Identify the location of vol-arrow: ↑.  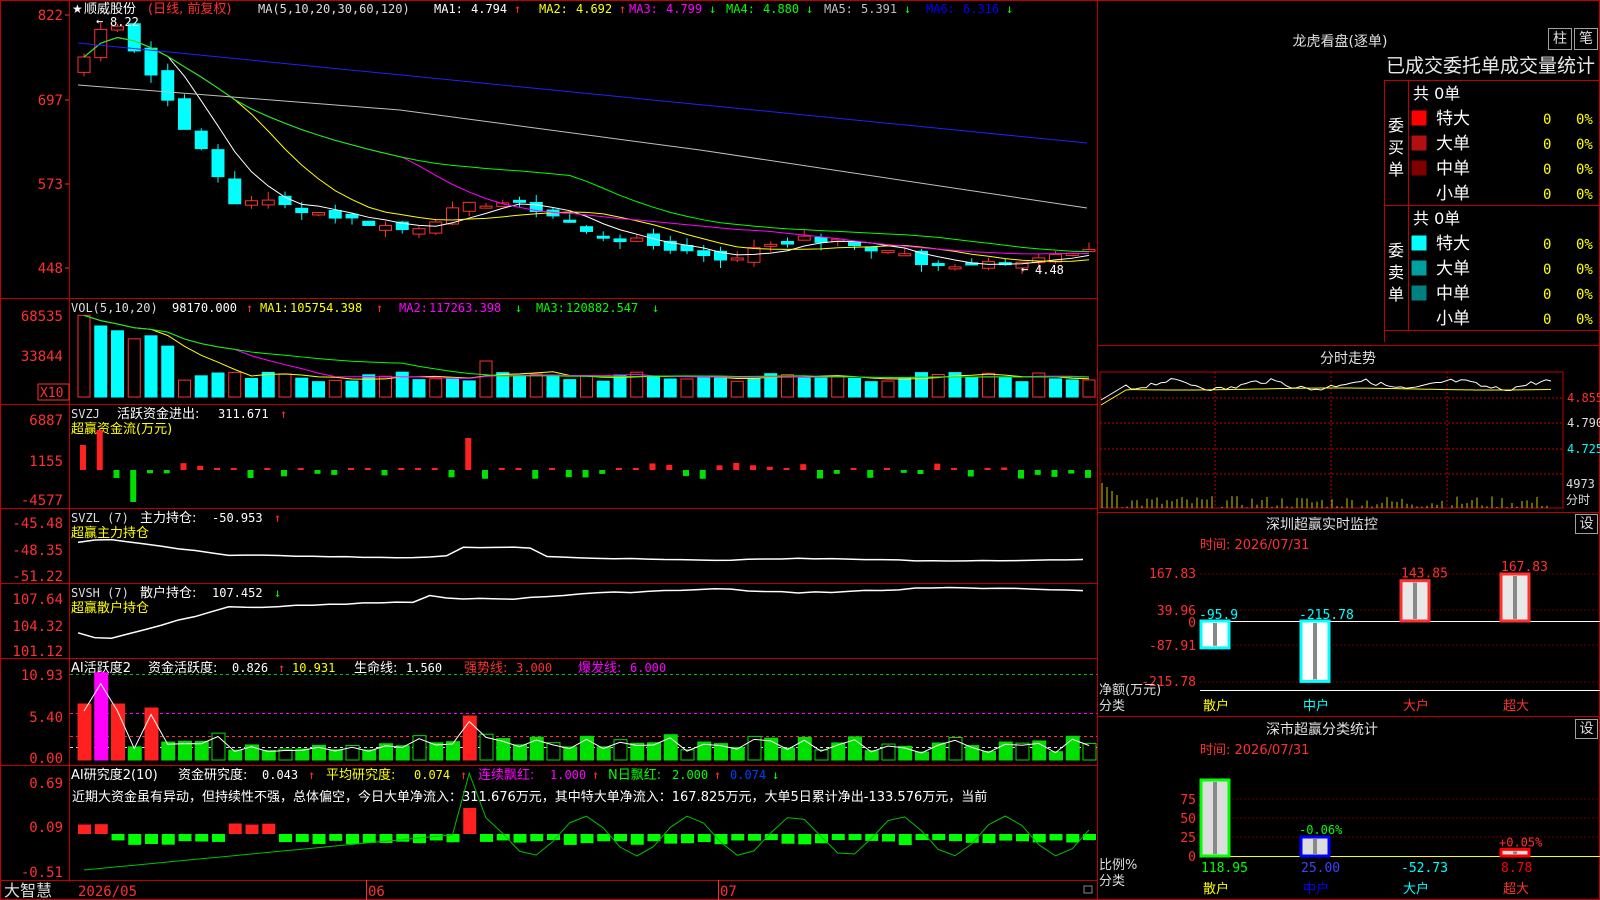
(249, 308).